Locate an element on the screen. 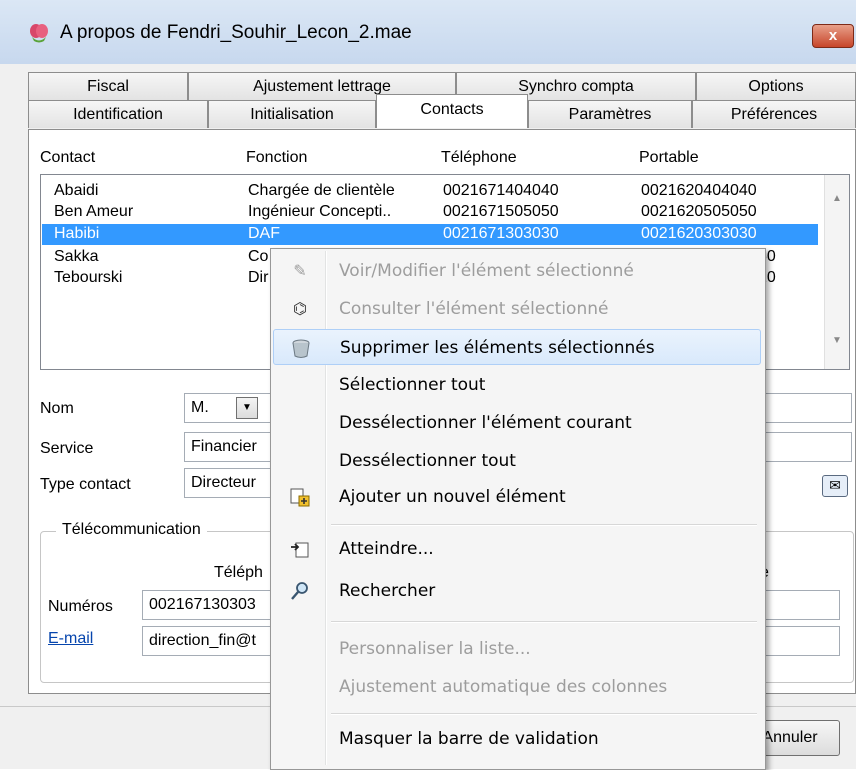 The width and height of the screenshot is (856, 770). menu-item-label: Ajouter un nouvel élément is located at coordinates (452, 497).